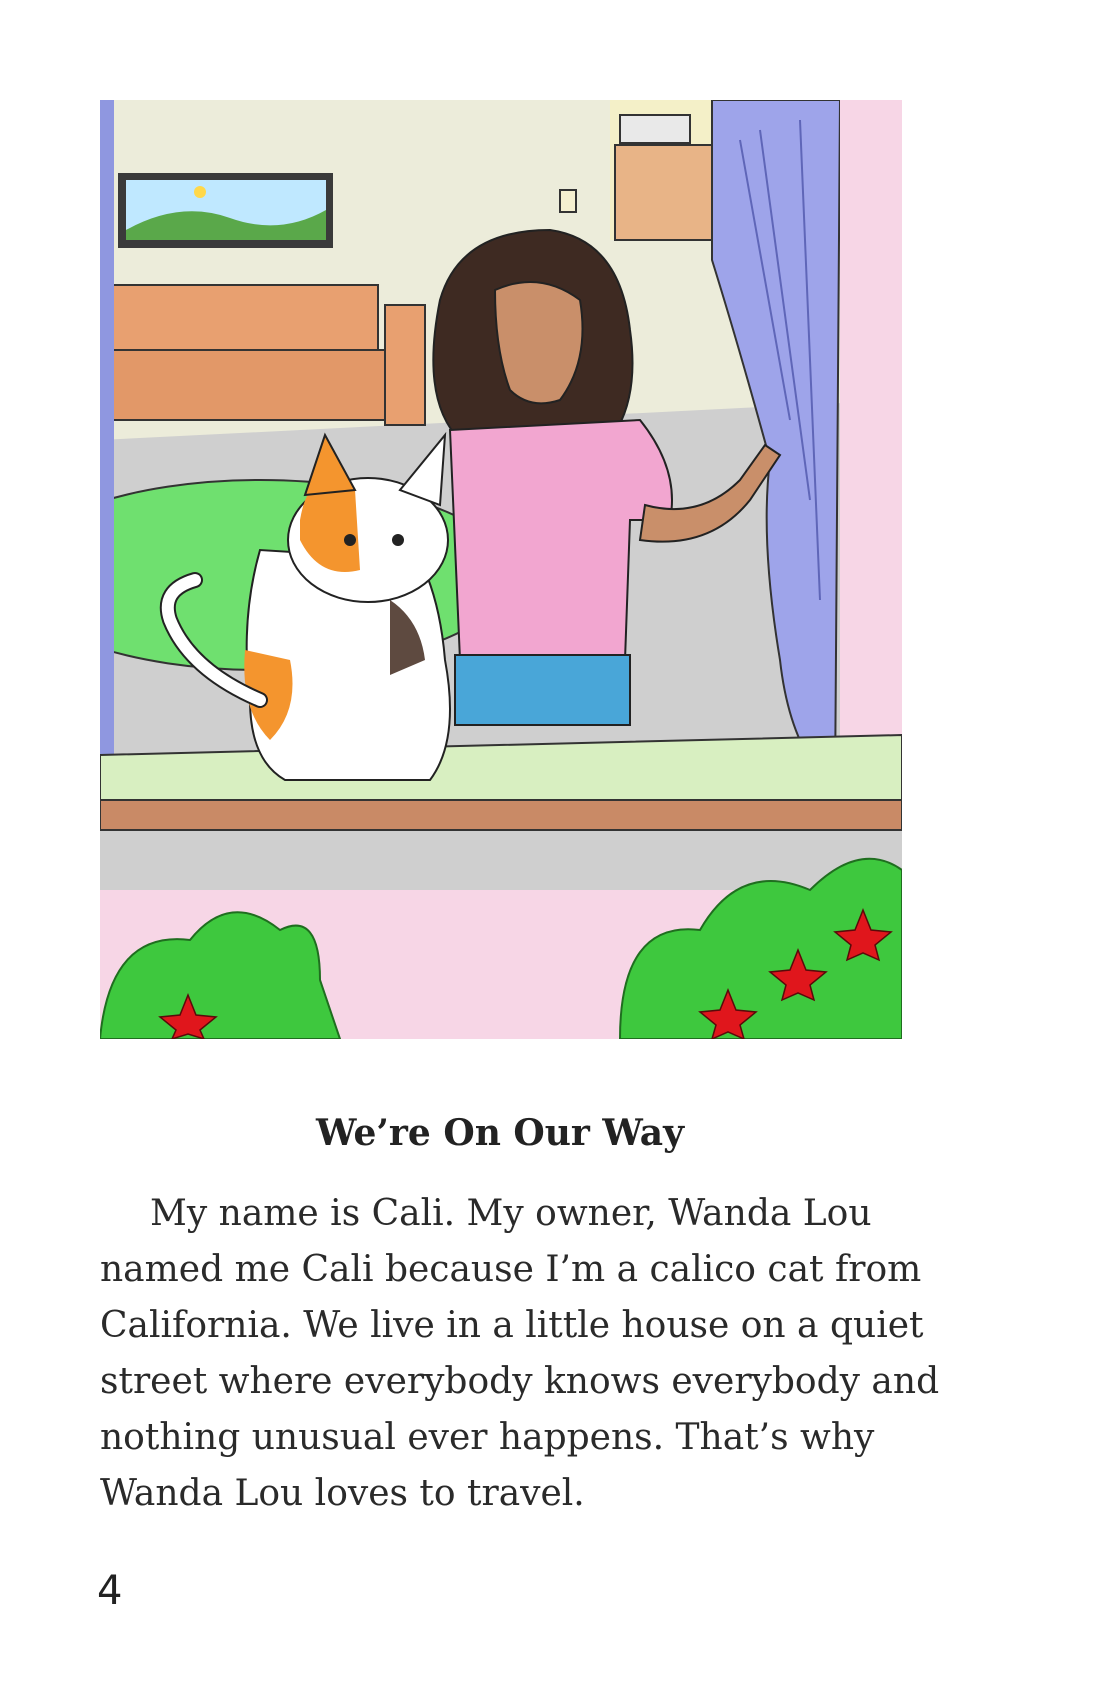 Image resolution: width=1100 pixels, height=1700 pixels. What do you see at coordinates (342, 1493) in the screenshot?
I see `story-line: Wanda Lou loves to travel.` at bounding box center [342, 1493].